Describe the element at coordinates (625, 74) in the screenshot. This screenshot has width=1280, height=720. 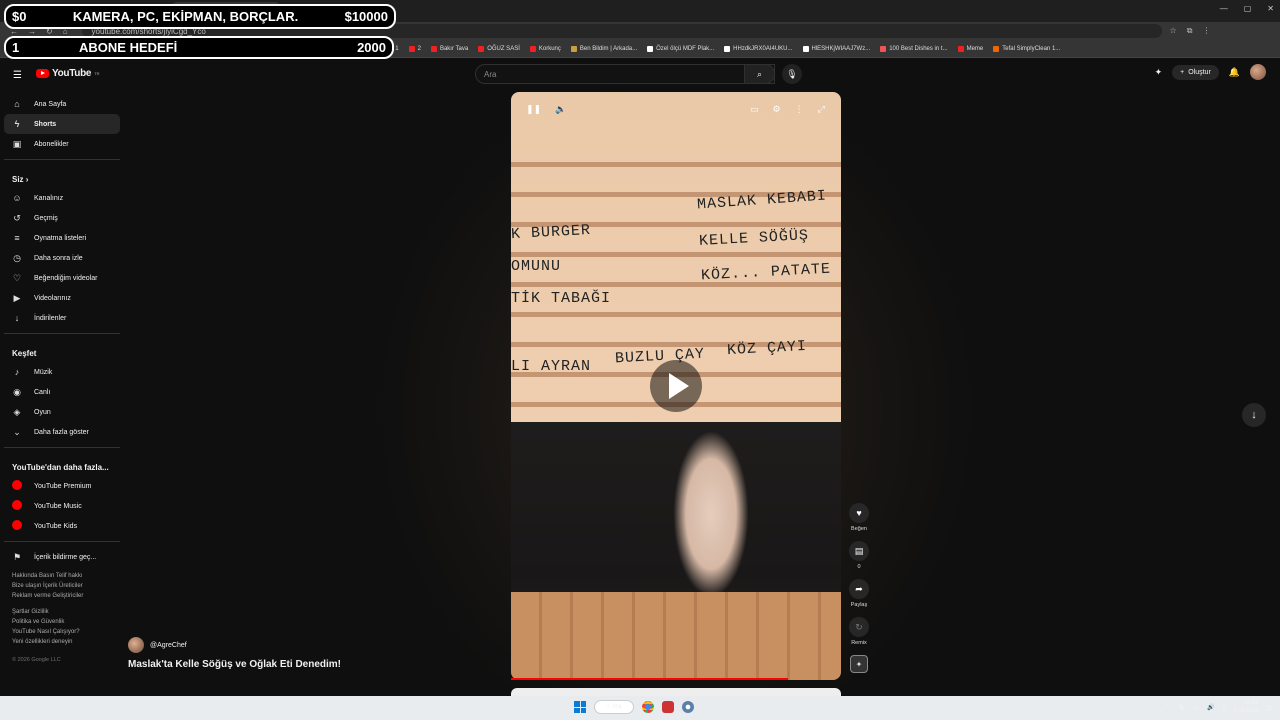
I see `search-input: Ara` at that location.